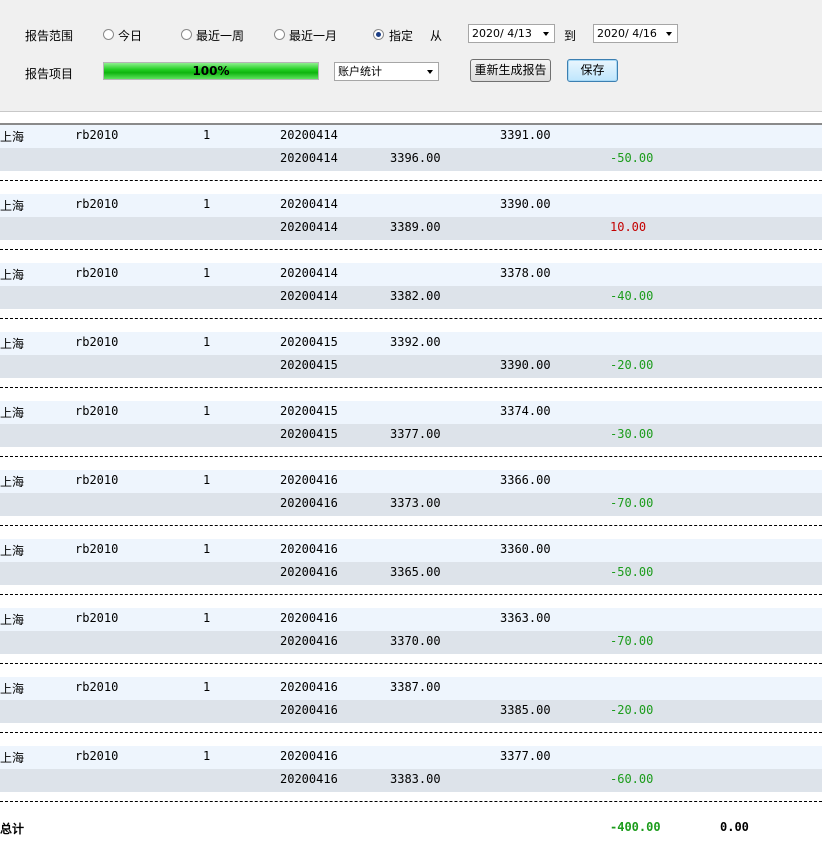 The width and height of the screenshot is (822, 844). What do you see at coordinates (415, 503) in the screenshot?
I see `close-buy-price-cell: 3373.00` at bounding box center [415, 503].